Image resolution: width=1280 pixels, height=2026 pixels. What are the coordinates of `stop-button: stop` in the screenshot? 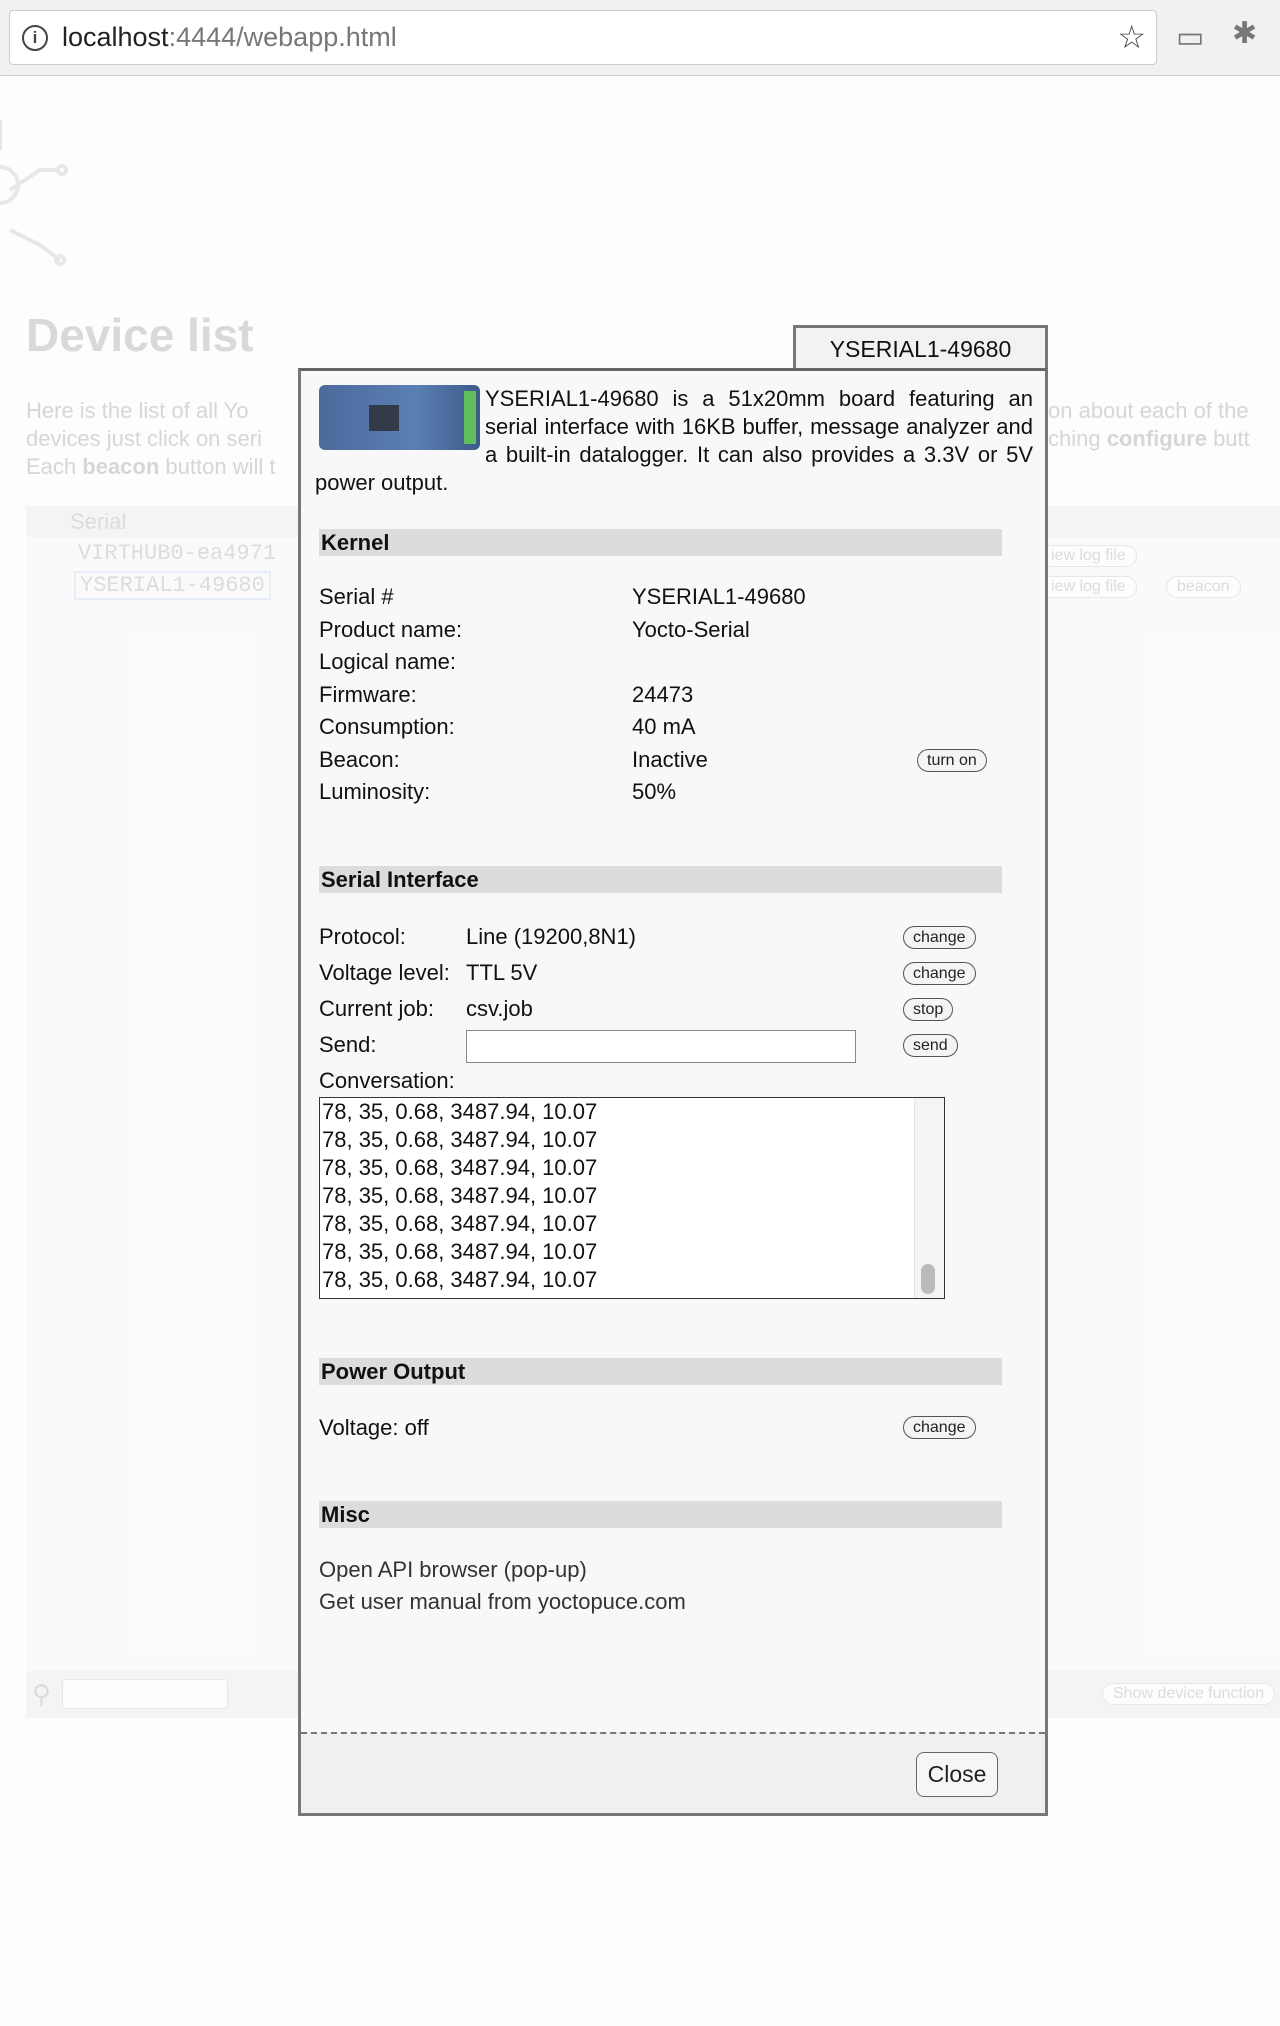 It's located at (928, 1009).